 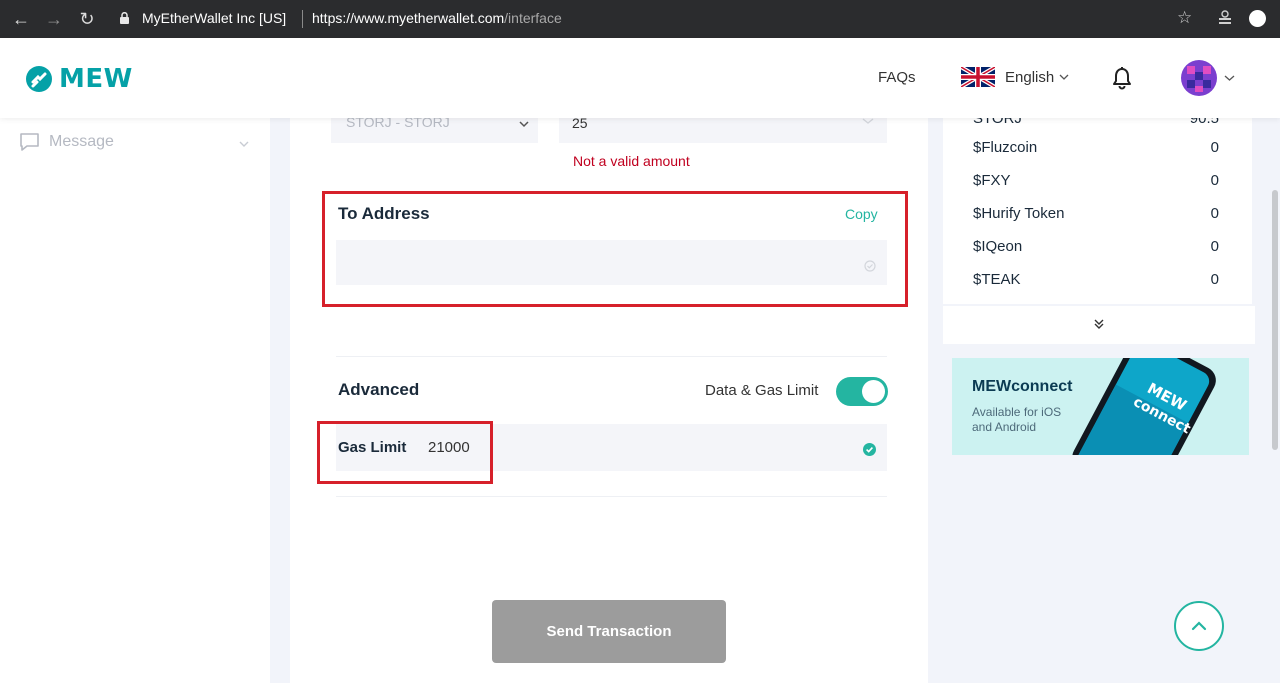 I want to click on forward-icon: →, so click(x=54, y=19).